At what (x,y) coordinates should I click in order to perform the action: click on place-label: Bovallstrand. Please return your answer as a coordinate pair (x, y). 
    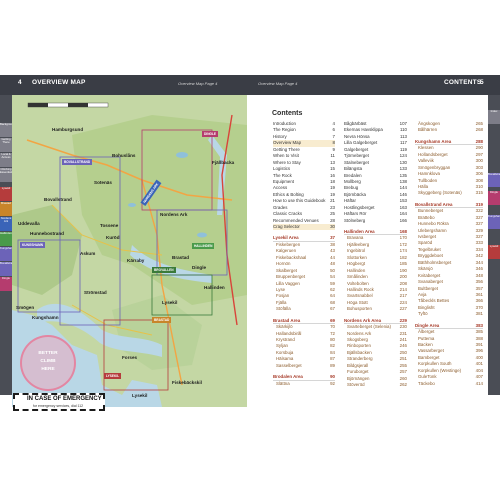
    Looking at the image, I should click on (58, 199).